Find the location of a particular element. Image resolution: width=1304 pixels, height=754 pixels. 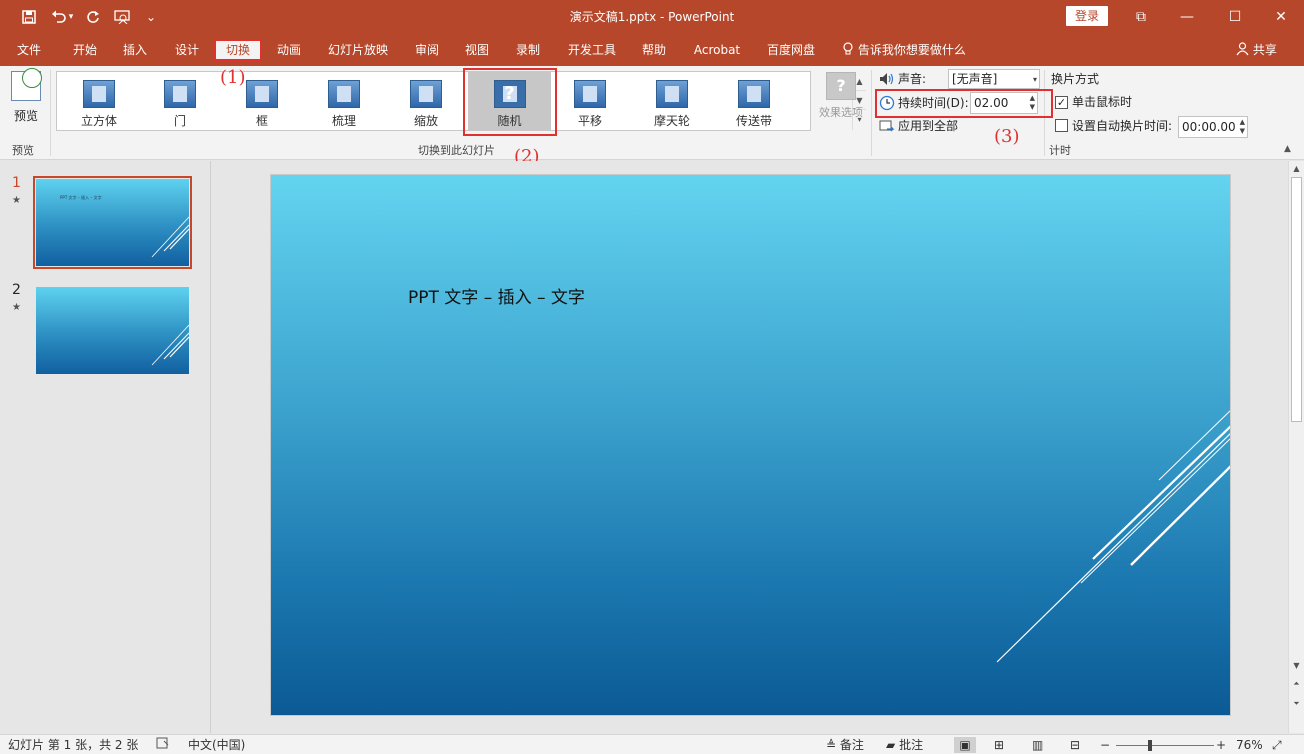

annotation-box-duration is located at coordinates (964, 103).